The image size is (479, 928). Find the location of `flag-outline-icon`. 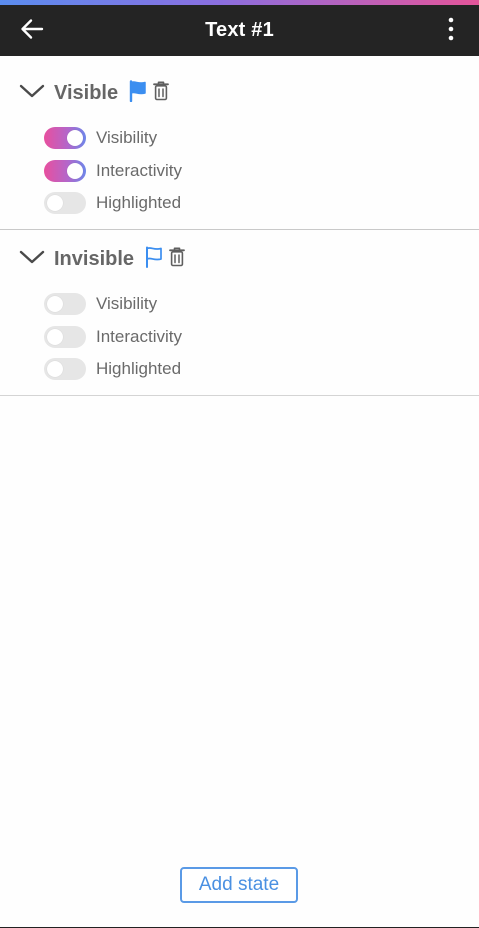

flag-outline-icon is located at coordinates (154, 259).